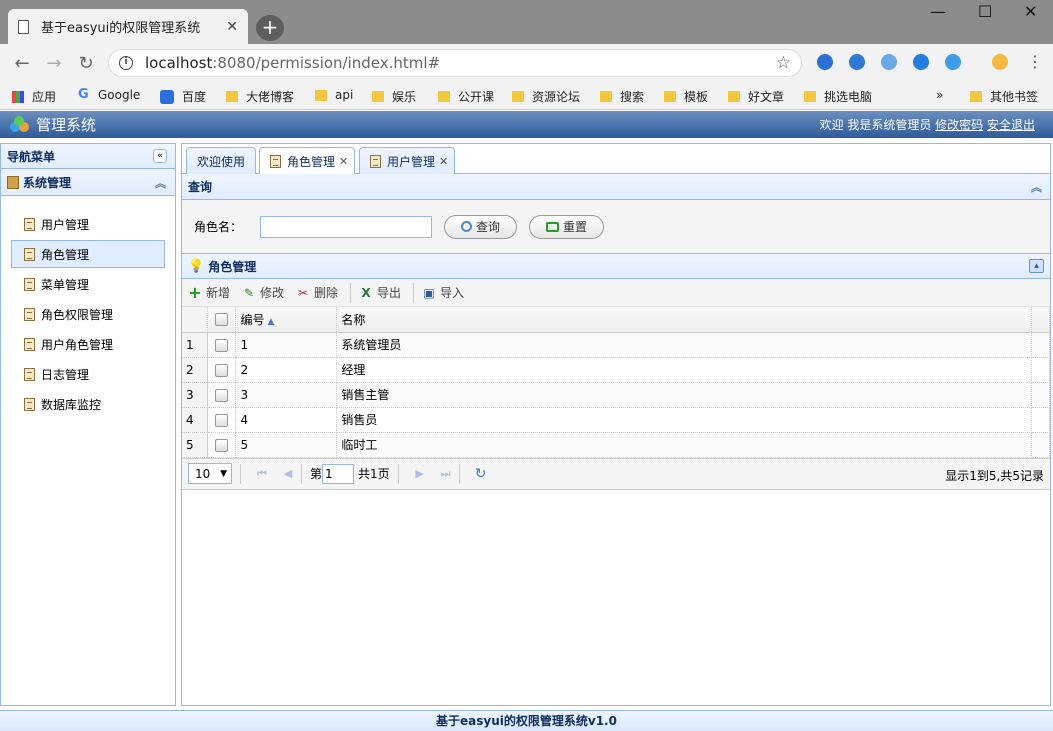 The image size is (1053, 731). What do you see at coordinates (420, 473) in the screenshot?
I see `next-page-icon: ▶` at bounding box center [420, 473].